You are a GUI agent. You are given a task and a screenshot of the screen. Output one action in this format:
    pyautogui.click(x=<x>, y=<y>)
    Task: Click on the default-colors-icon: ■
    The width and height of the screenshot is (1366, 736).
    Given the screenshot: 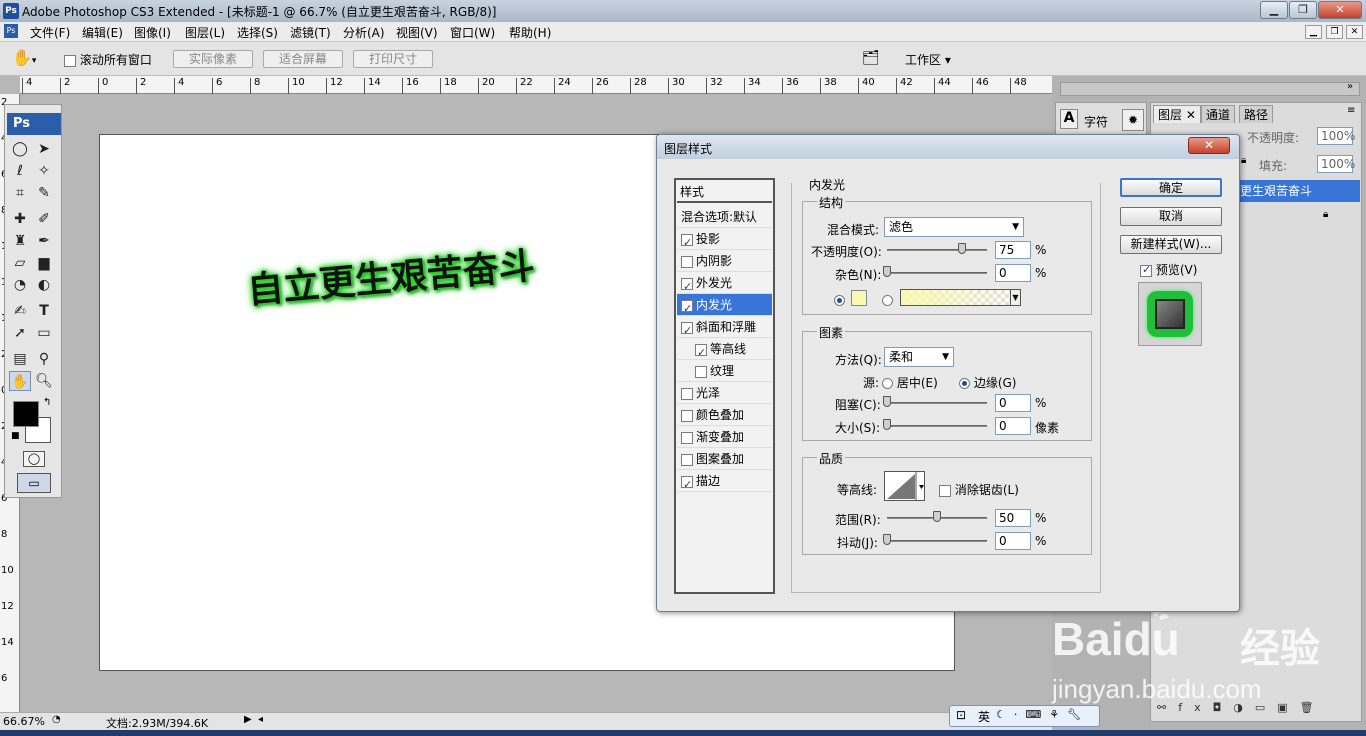 What is the action you would take?
    pyautogui.click(x=15, y=436)
    